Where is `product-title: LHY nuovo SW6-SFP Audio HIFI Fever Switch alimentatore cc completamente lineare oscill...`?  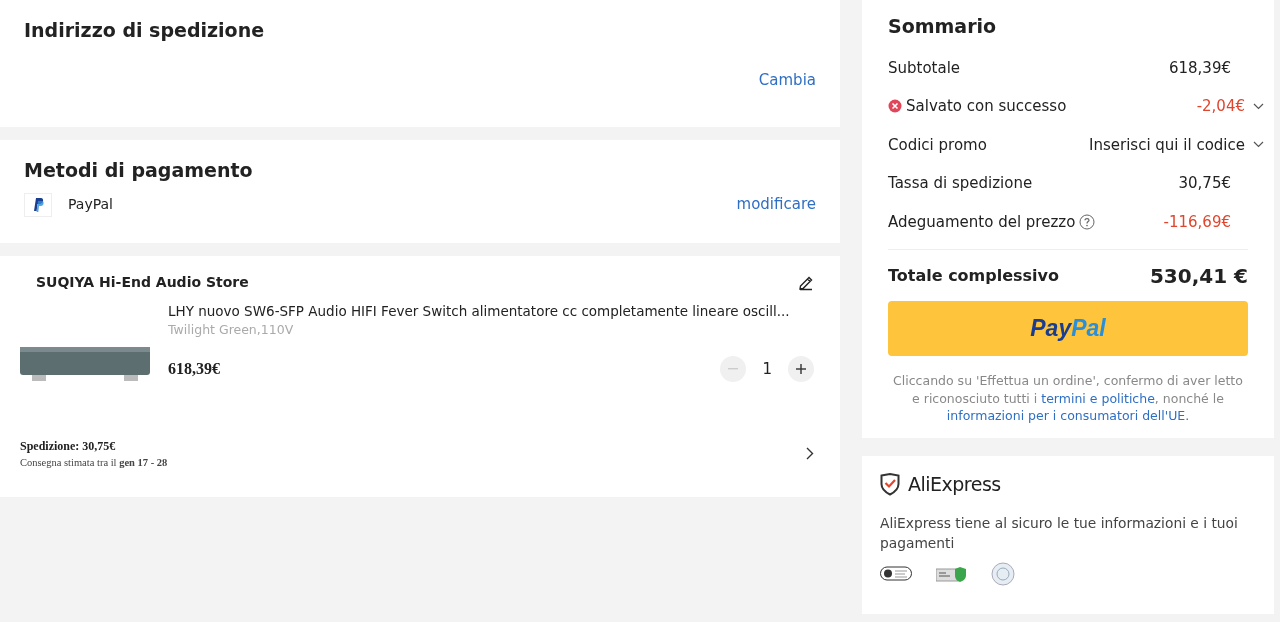 product-title: LHY nuovo SW6-SFP Audio HIFI Fever Switch alimentatore cc completamente lineare oscill... is located at coordinates (491, 311).